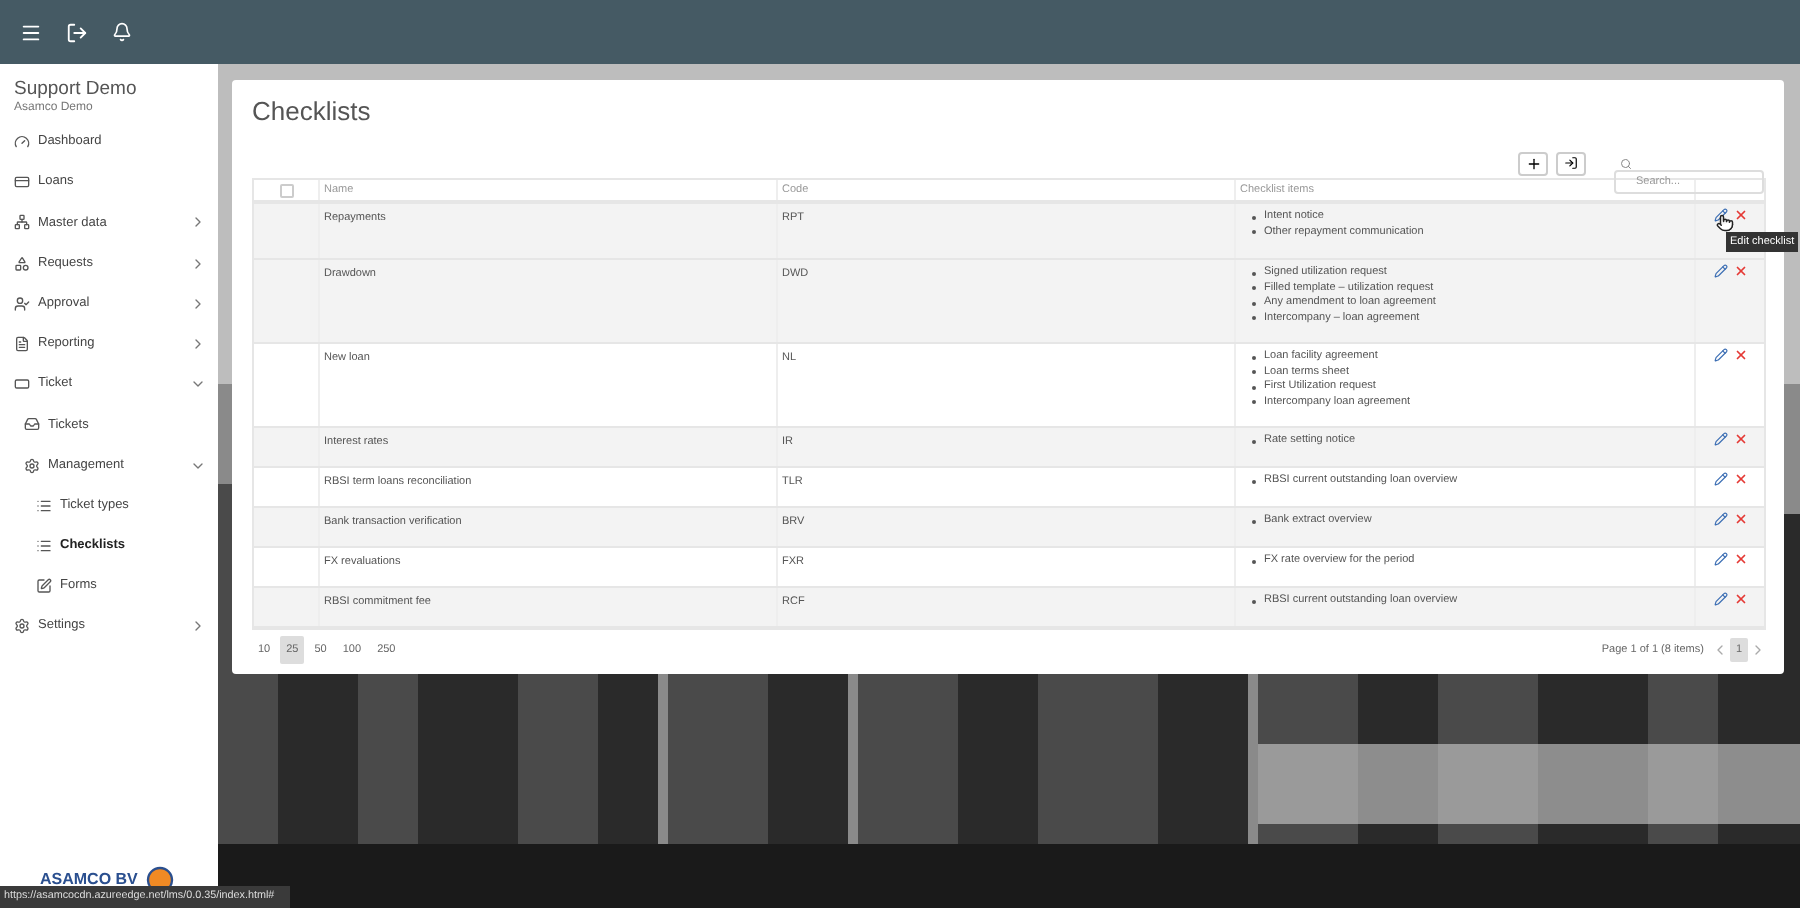  What do you see at coordinates (89, 880) in the screenshot?
I see `logo-text: ASAMCO BV` at bounding box center [89, 880].